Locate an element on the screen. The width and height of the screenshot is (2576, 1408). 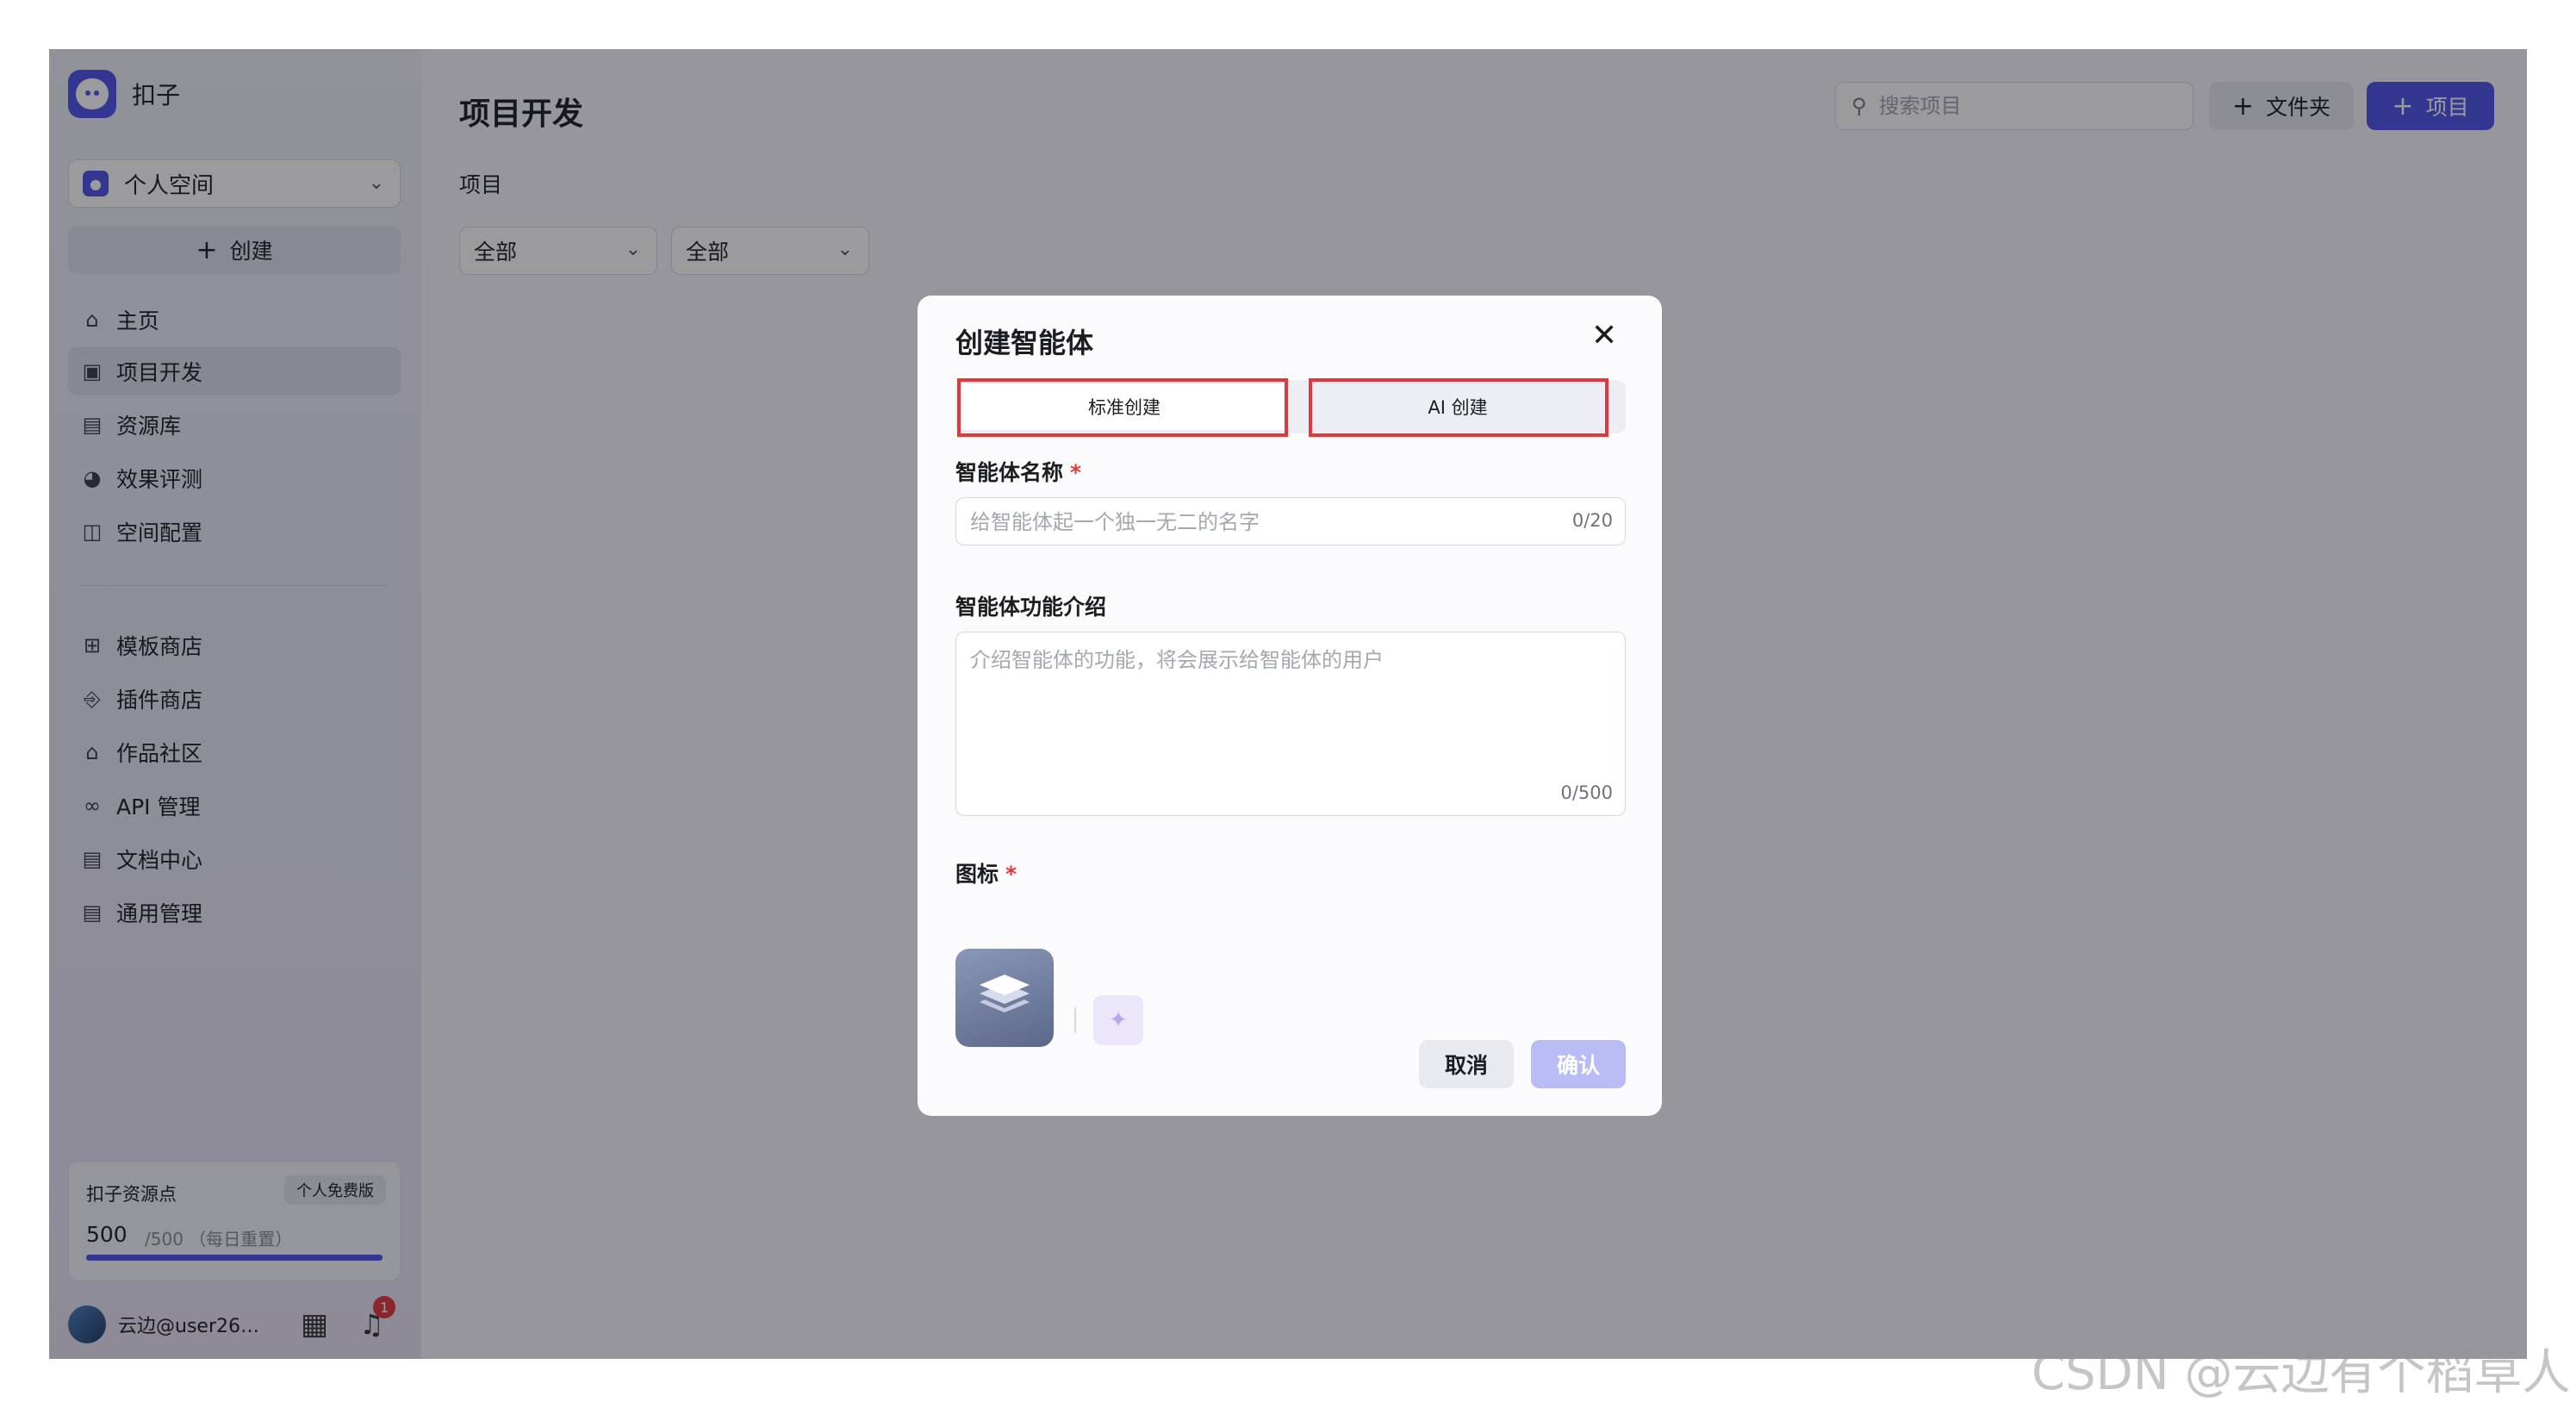
close-icon: ✕ is located at coordinates (1604, 335).